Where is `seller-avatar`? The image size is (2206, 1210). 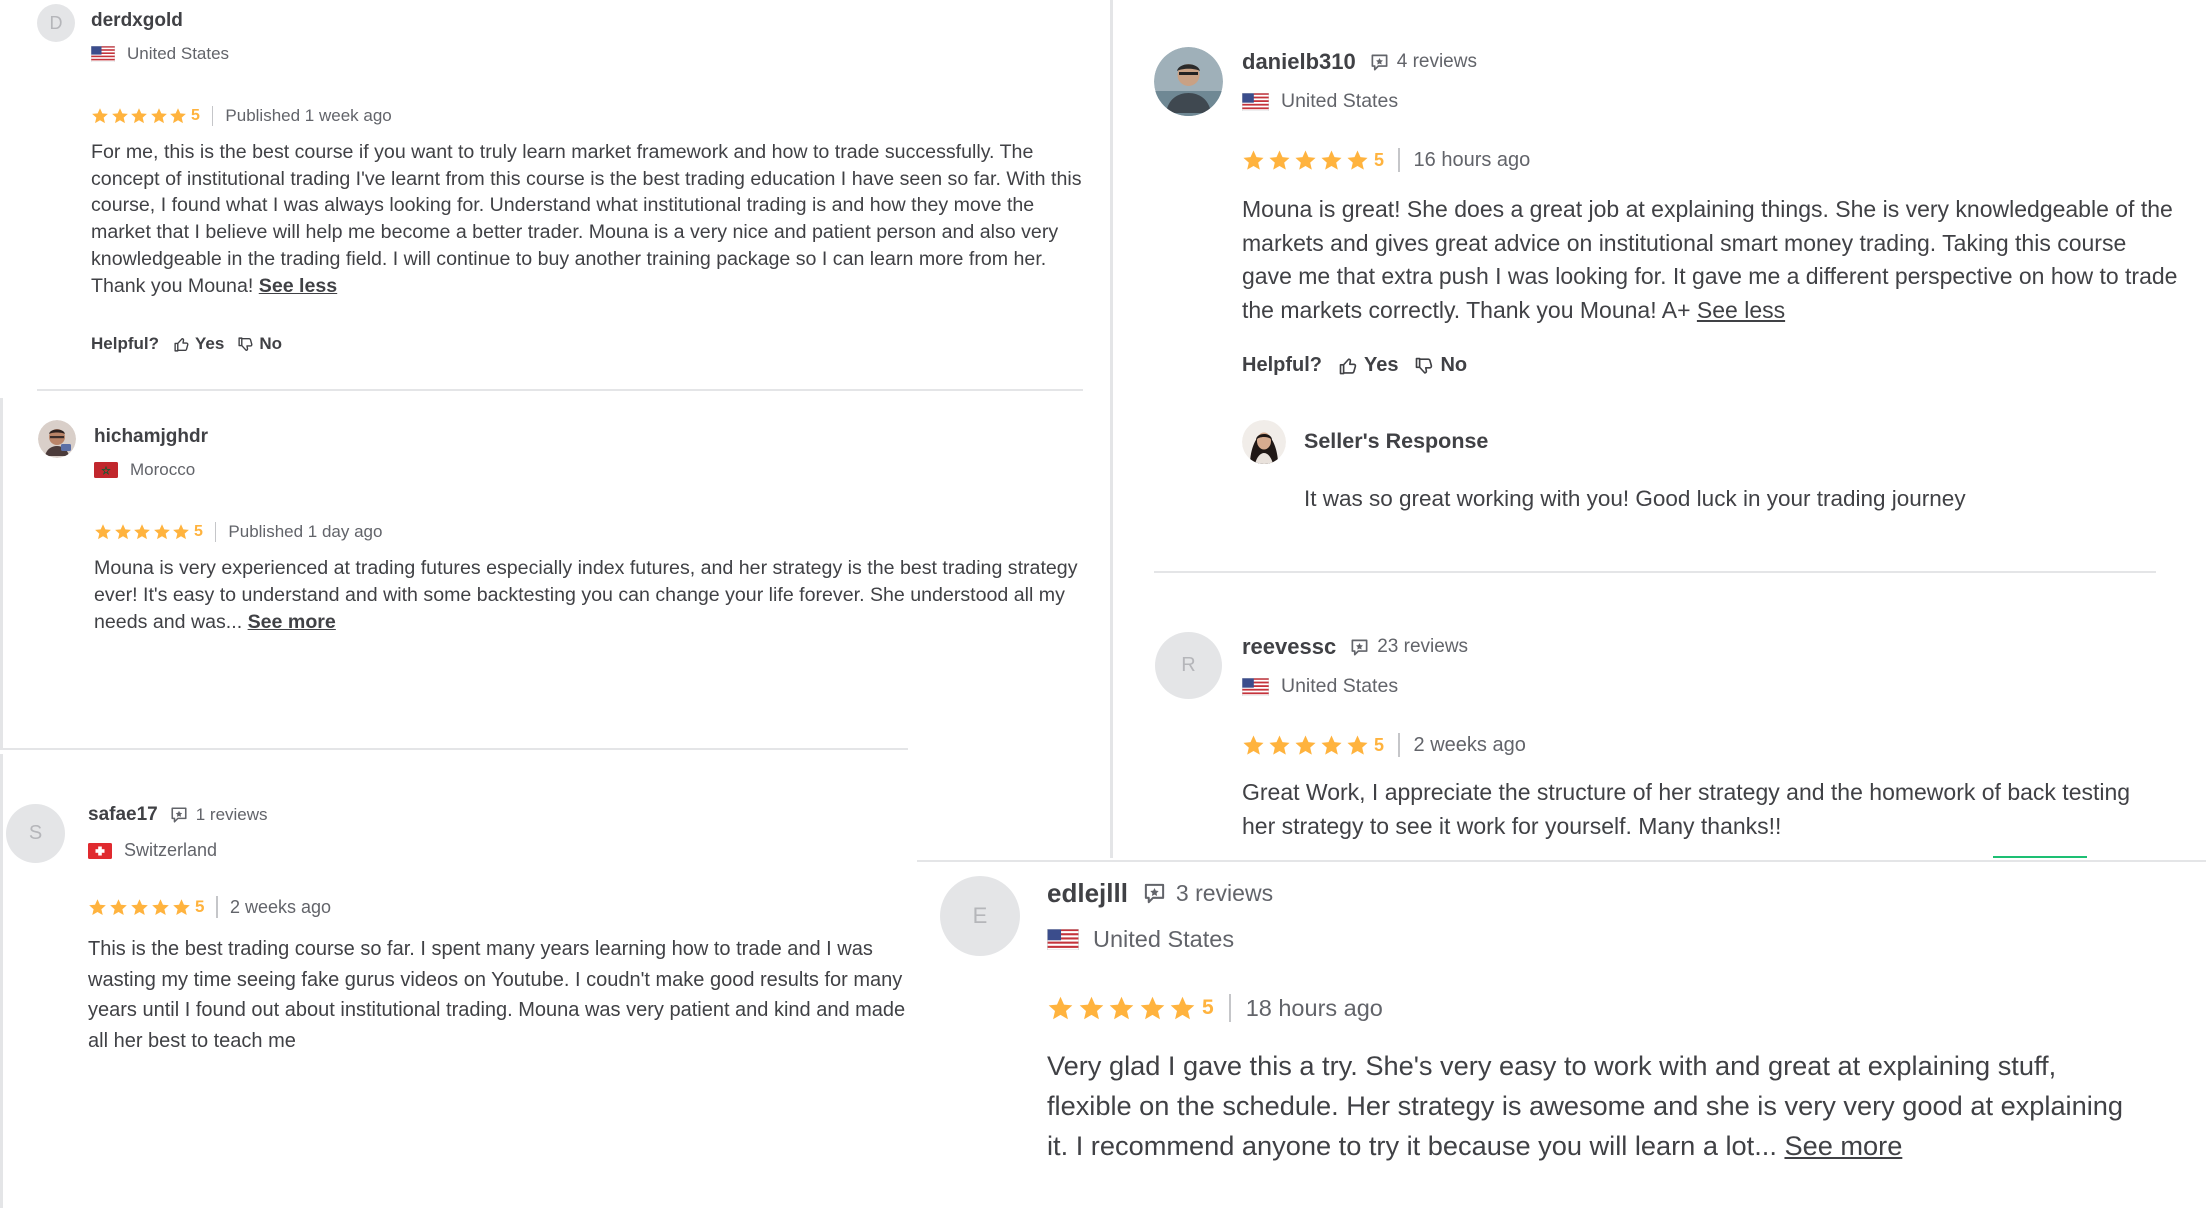 seller-avatar is located at coordinates (1264, 442).